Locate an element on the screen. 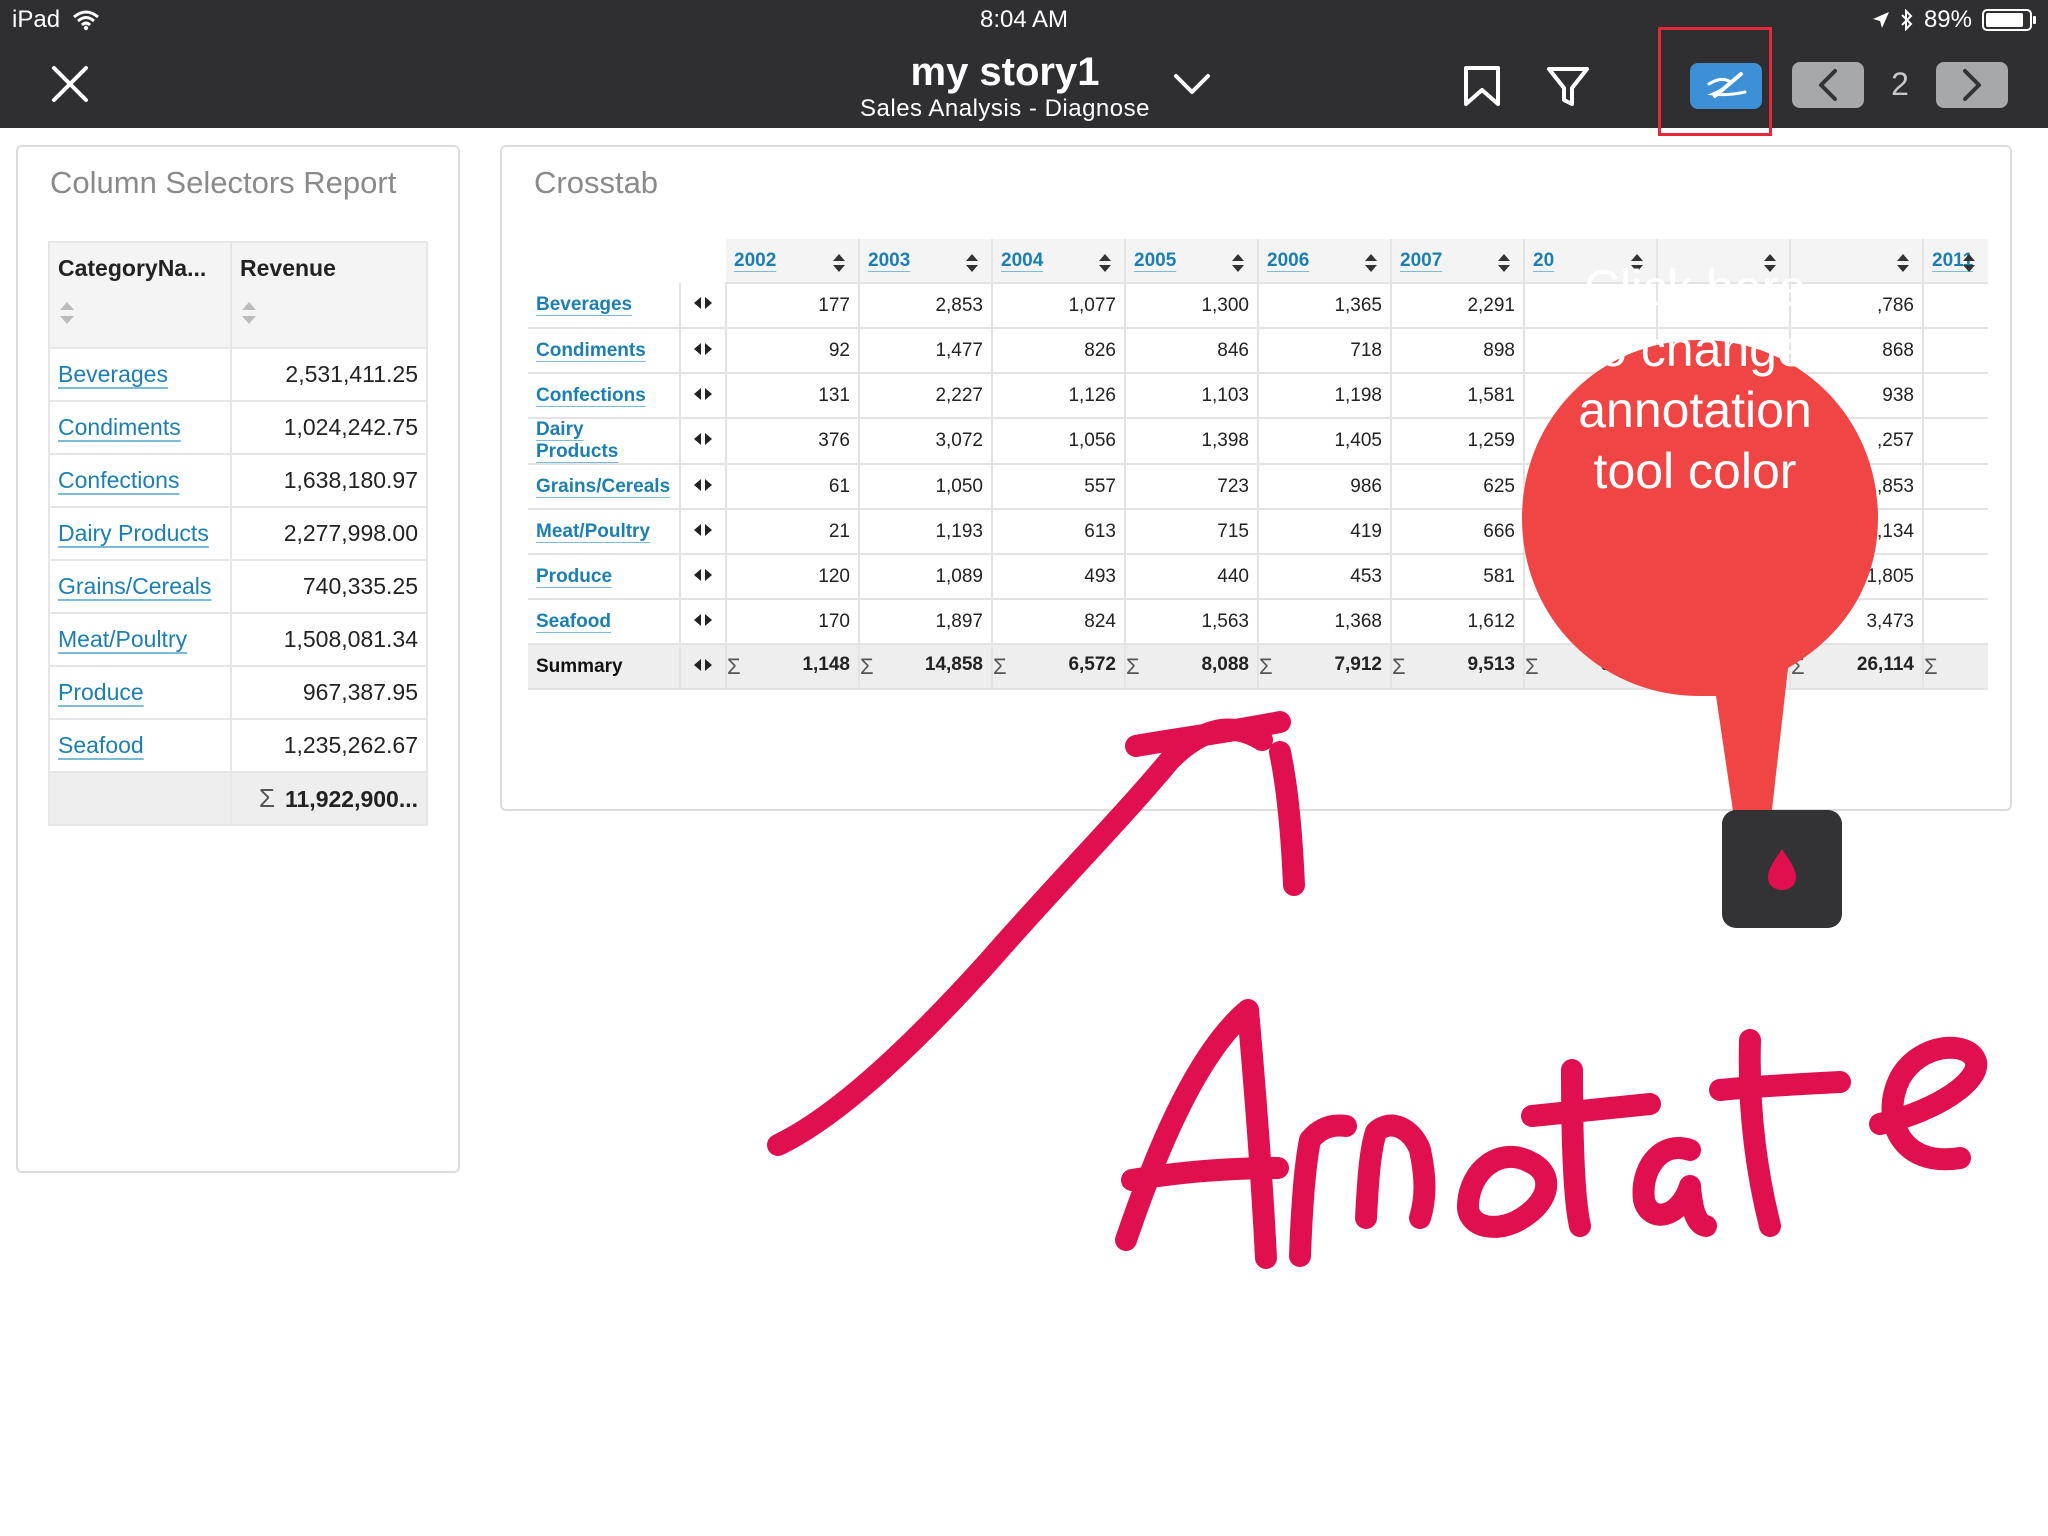 The height and width of the screenshot is (1536, 2048). year-column-header: 2006 is located at coordinates (1325, 261).